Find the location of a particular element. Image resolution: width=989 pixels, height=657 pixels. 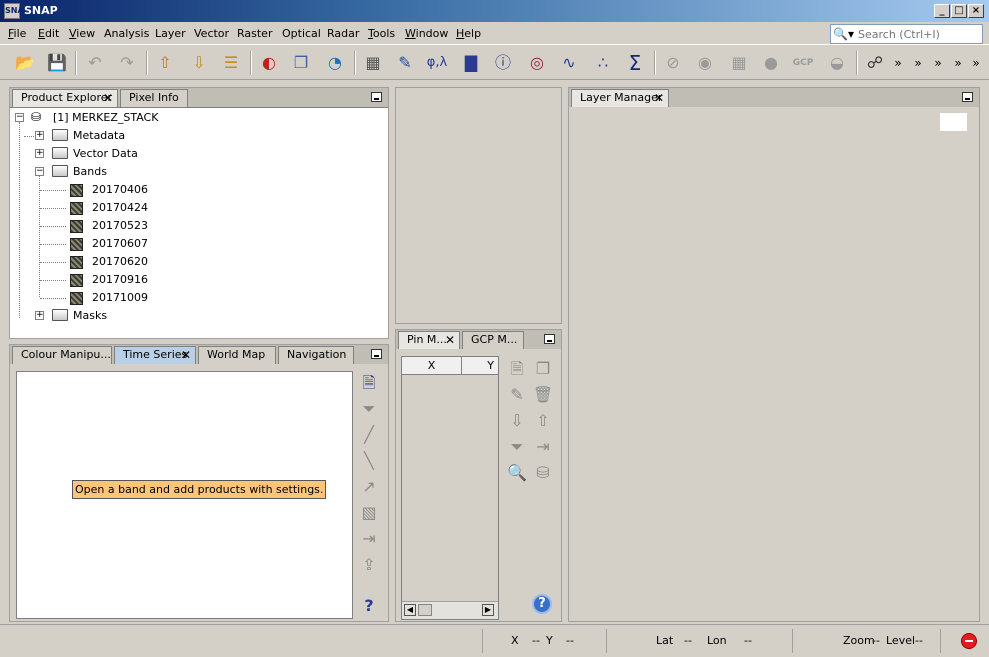

import-icon: ⇧ is located at coordinates (165, 63).